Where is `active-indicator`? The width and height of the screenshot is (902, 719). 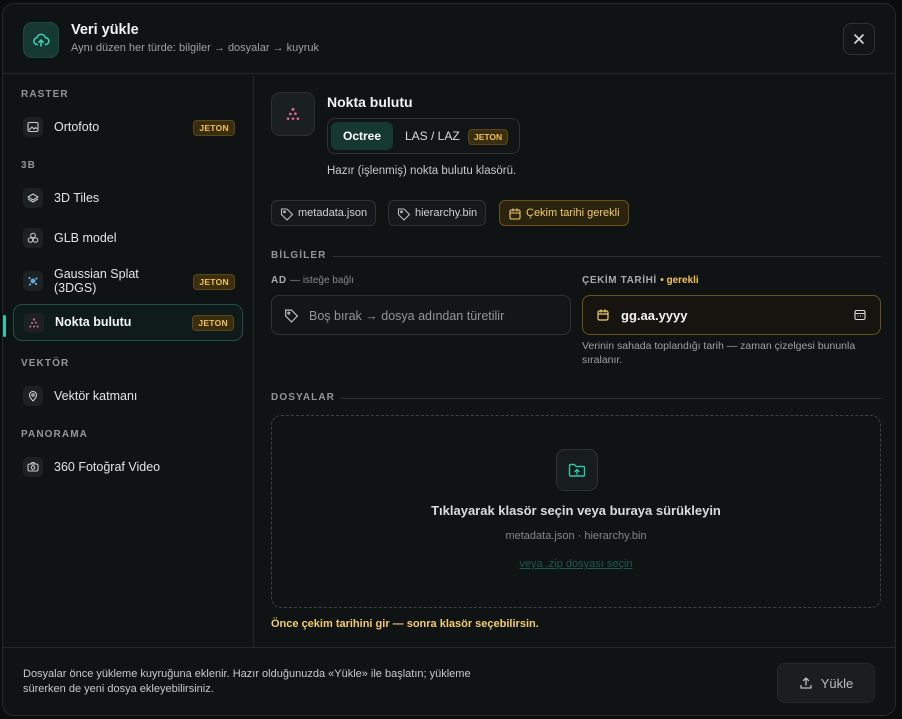
active-indicator is located at coordinates (4, 326).